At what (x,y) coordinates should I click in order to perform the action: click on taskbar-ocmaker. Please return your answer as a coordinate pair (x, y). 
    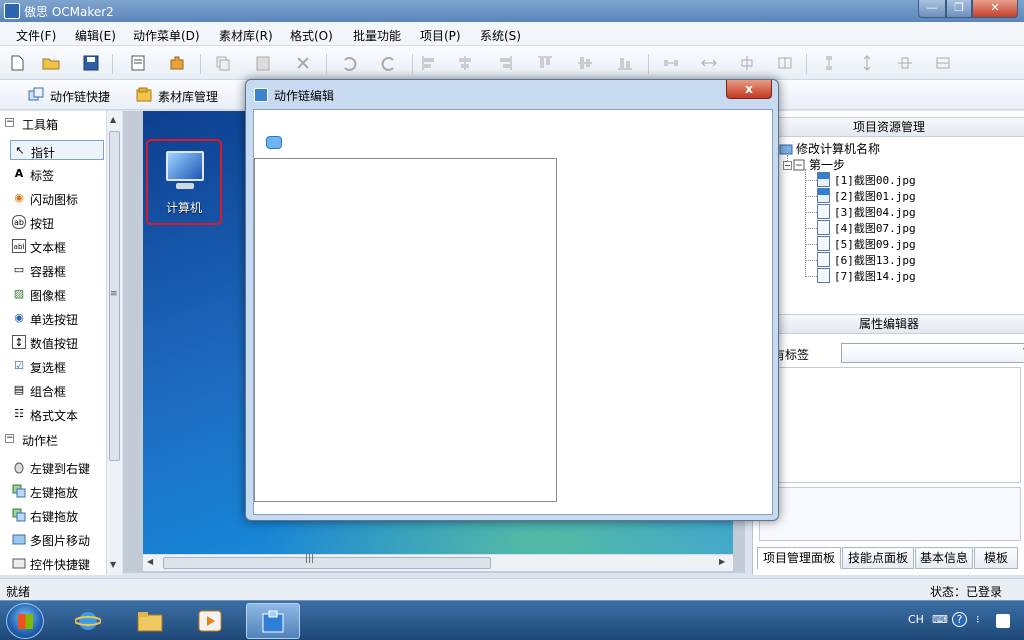
    Looking at the image, I should click on (273, 621).